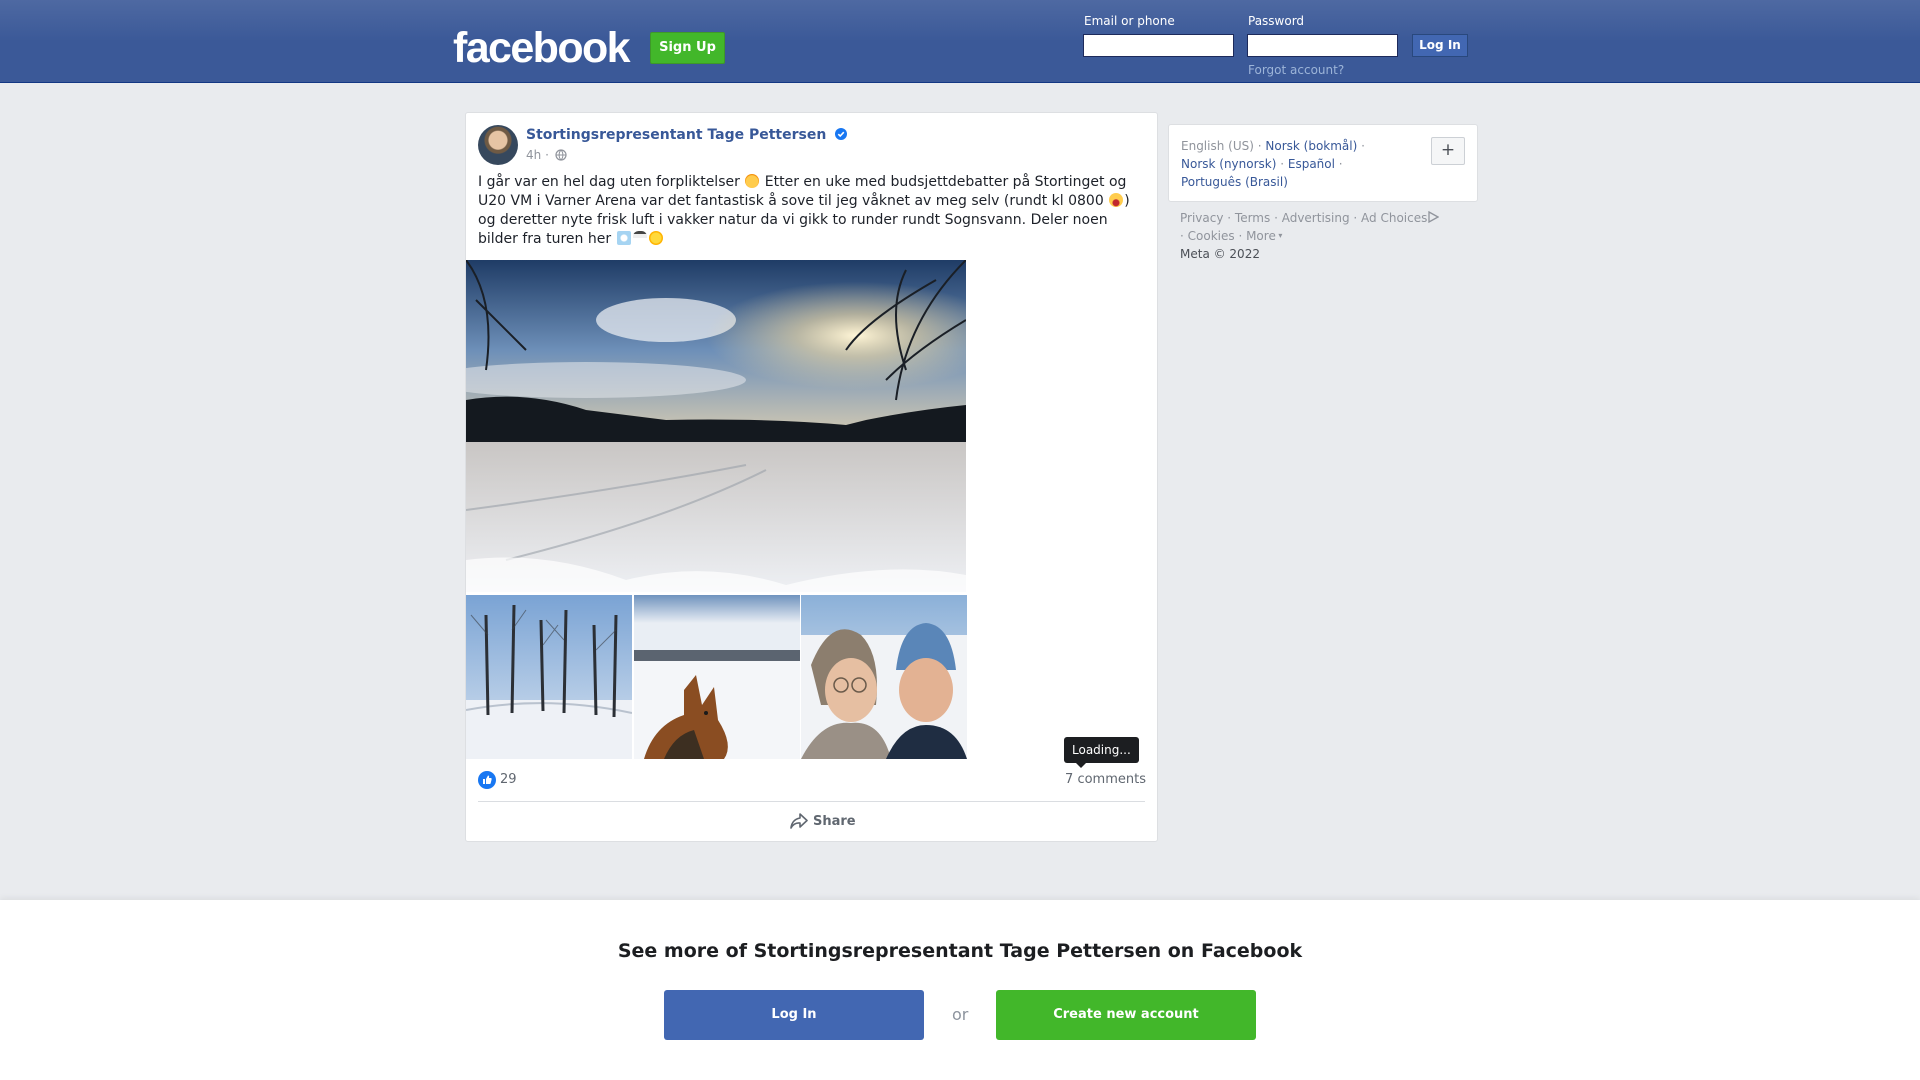 Image resolution: width=1920 pixels, height=1080 pixels. What do you see at coordinates (498, 145) in the screenshot?
I see `author-avatar` at bounding box center [498, 145].